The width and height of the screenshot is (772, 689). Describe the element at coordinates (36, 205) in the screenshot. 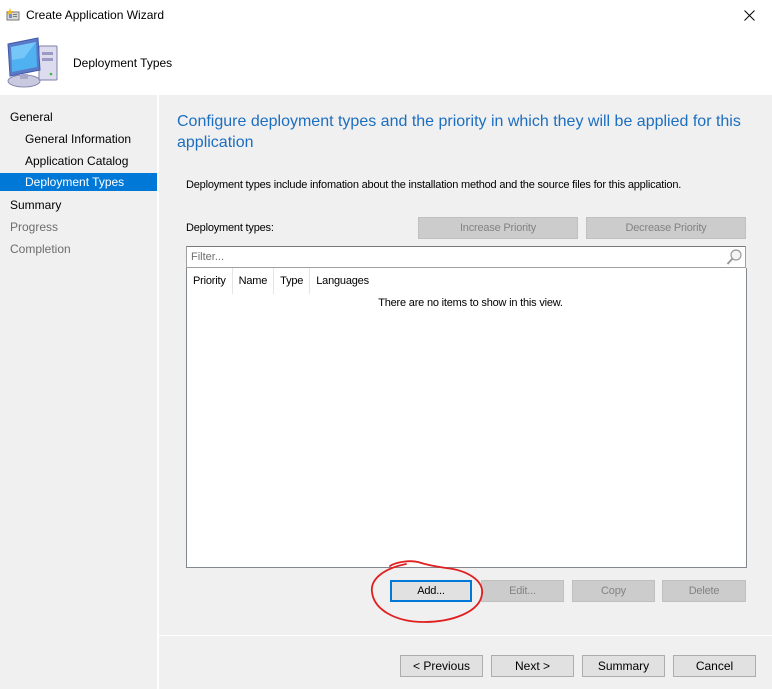

I see `sidebar-item-summary: Summary` at that location.